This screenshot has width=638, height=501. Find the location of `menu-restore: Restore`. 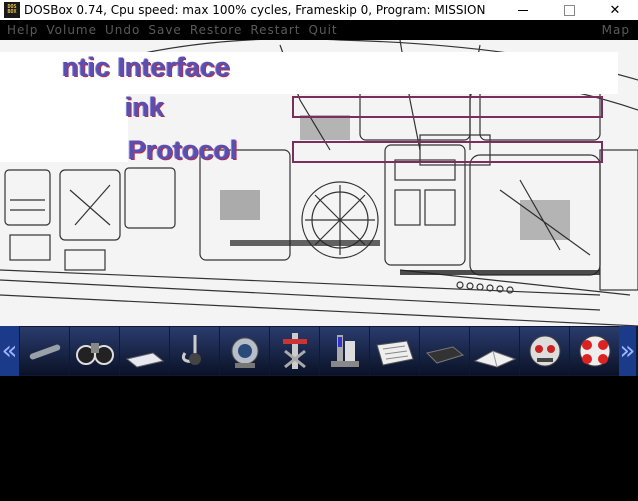

menu-restore: Restore is located at coordinates (216, 30).